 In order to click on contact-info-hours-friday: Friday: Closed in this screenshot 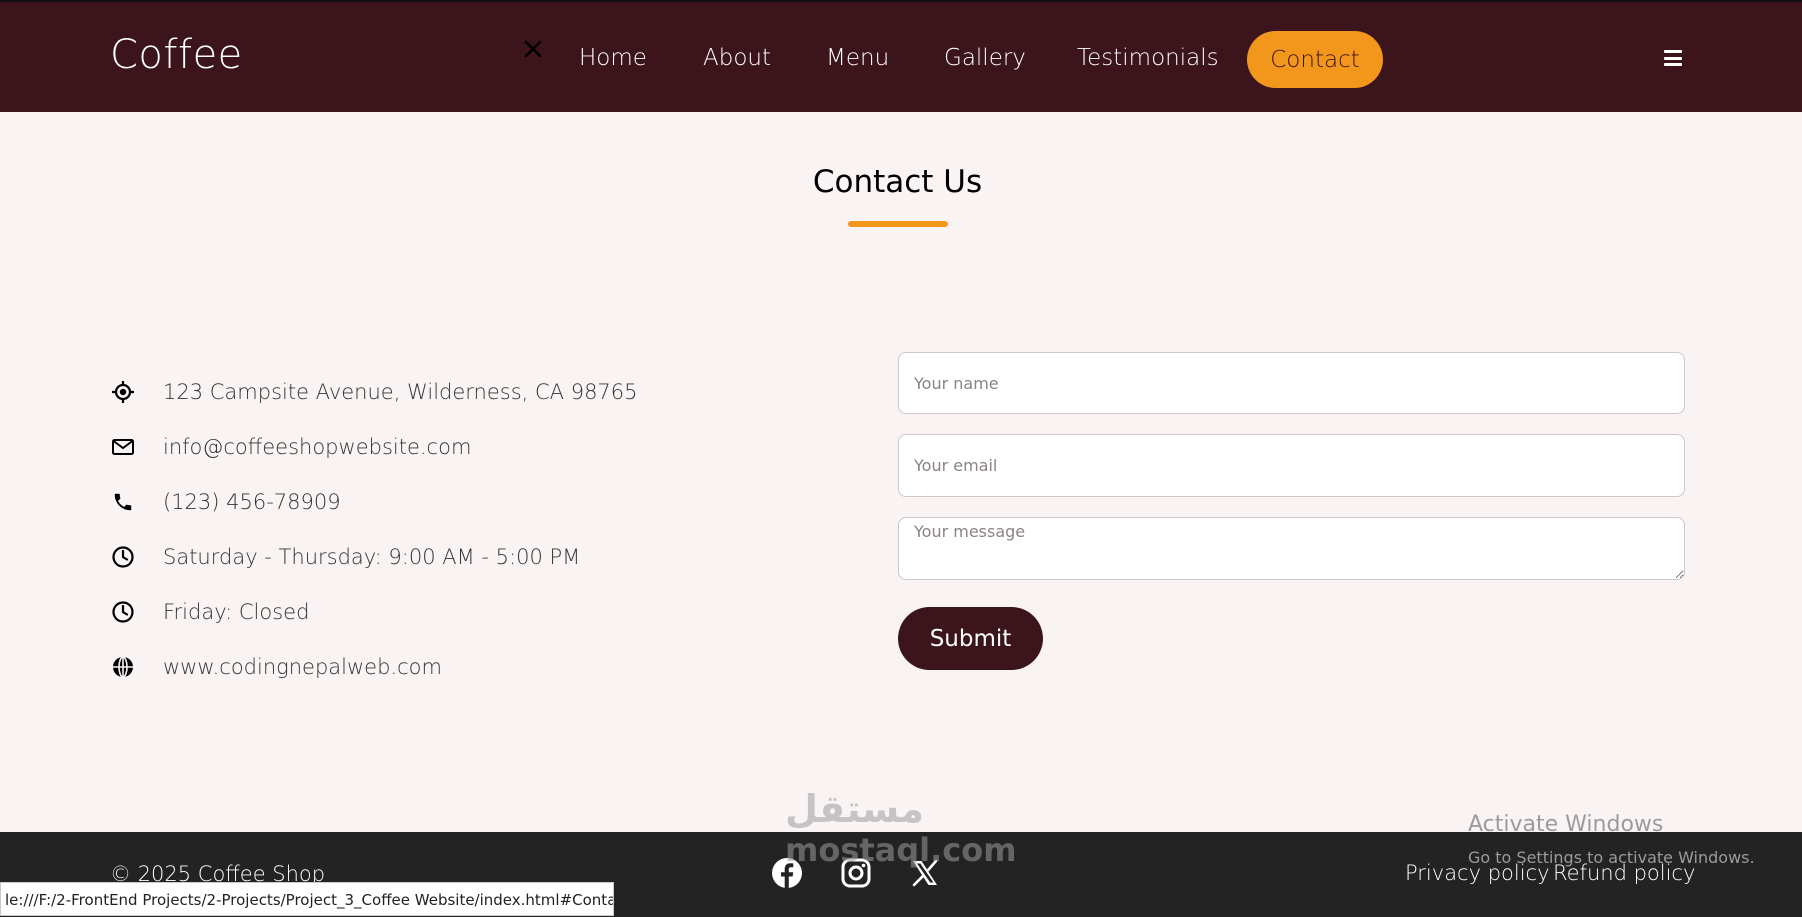, I will do `click(209, 612)`.